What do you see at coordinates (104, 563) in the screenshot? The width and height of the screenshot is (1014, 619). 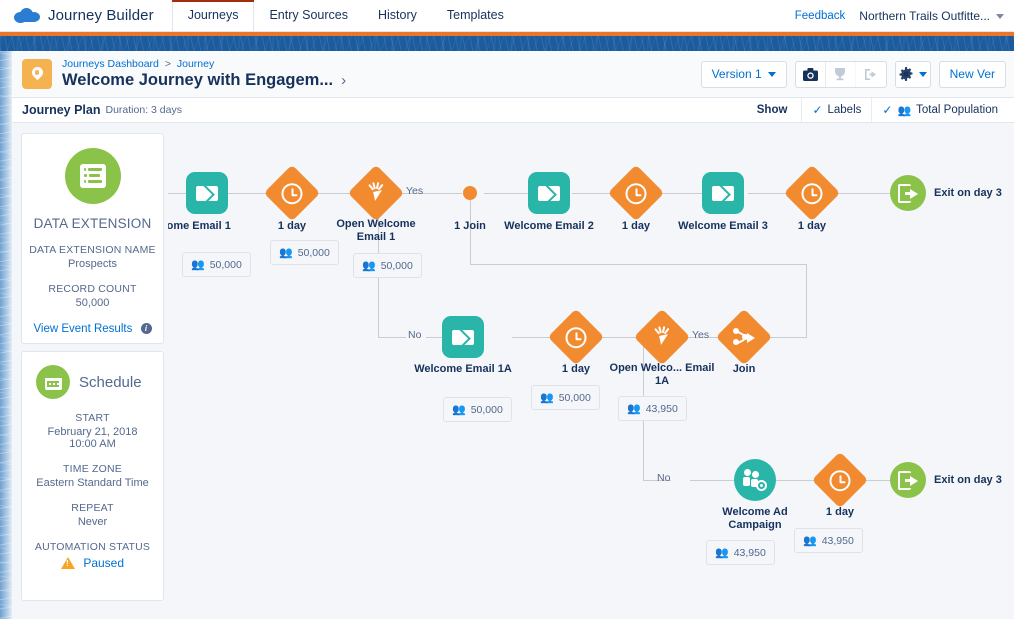 I see `automation-status-value: Paused` at bounding box center [104, 563].